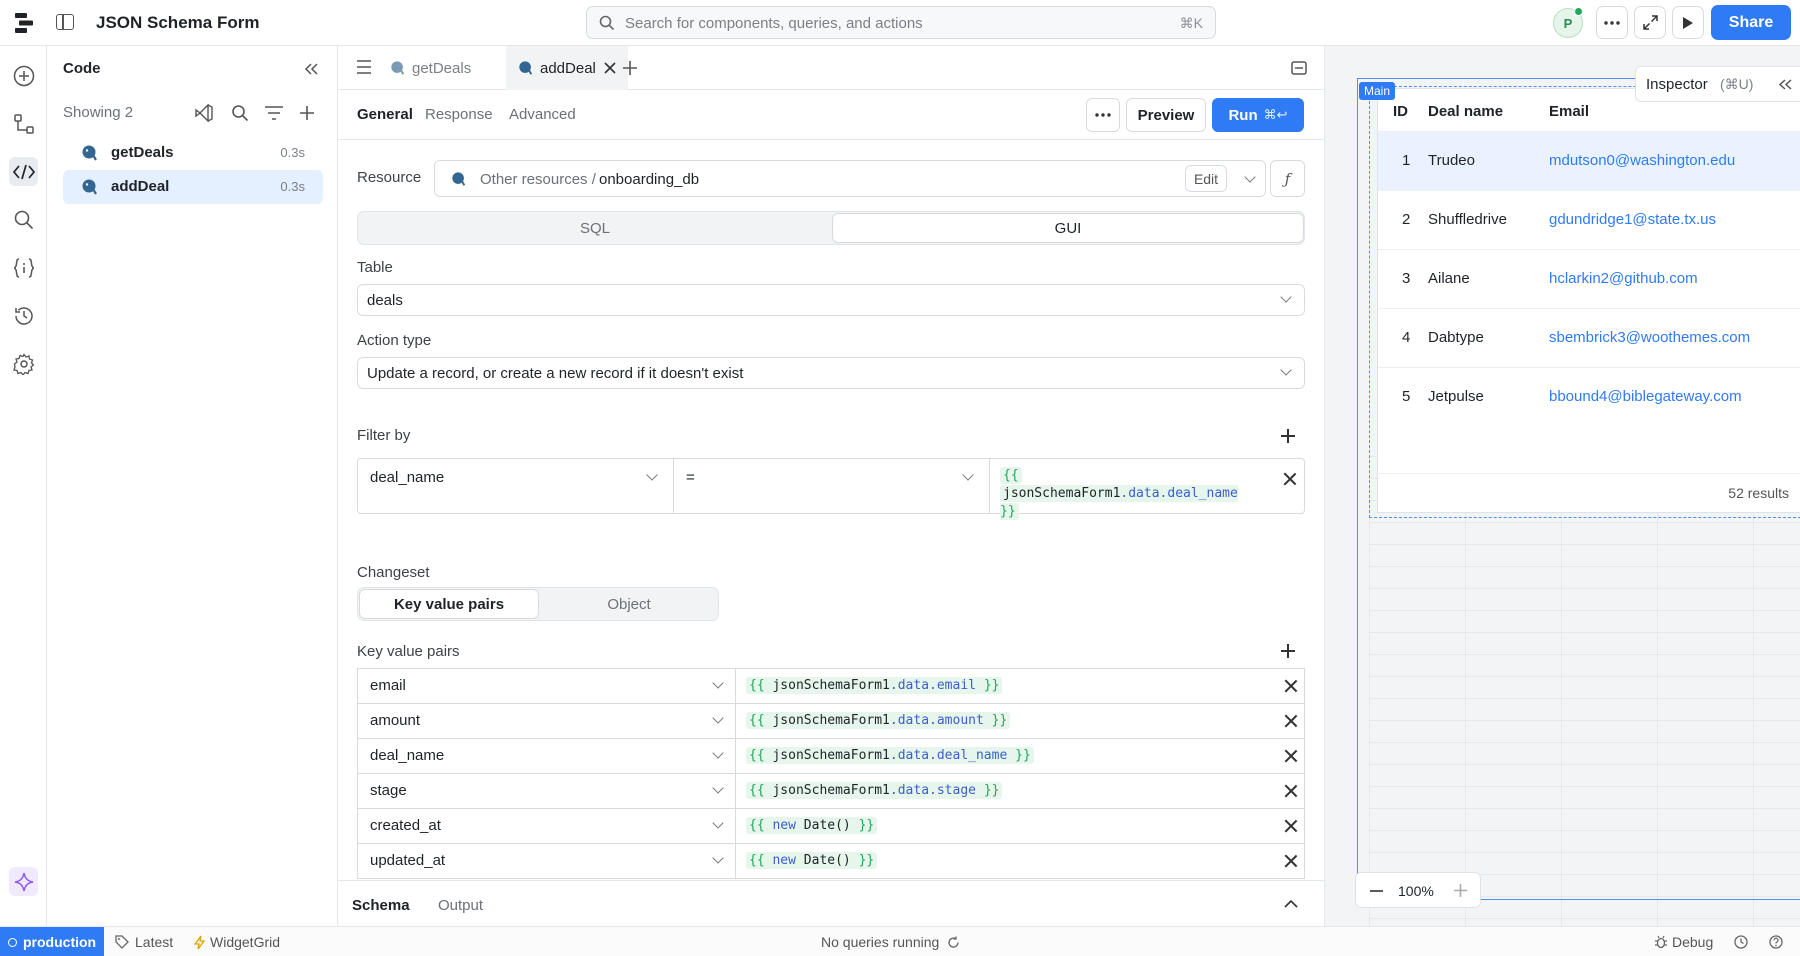 The image size is (1800, 956). Describe the element at coordinates (23, 315) in the screenshot. I see `rail-history-button` at that location.